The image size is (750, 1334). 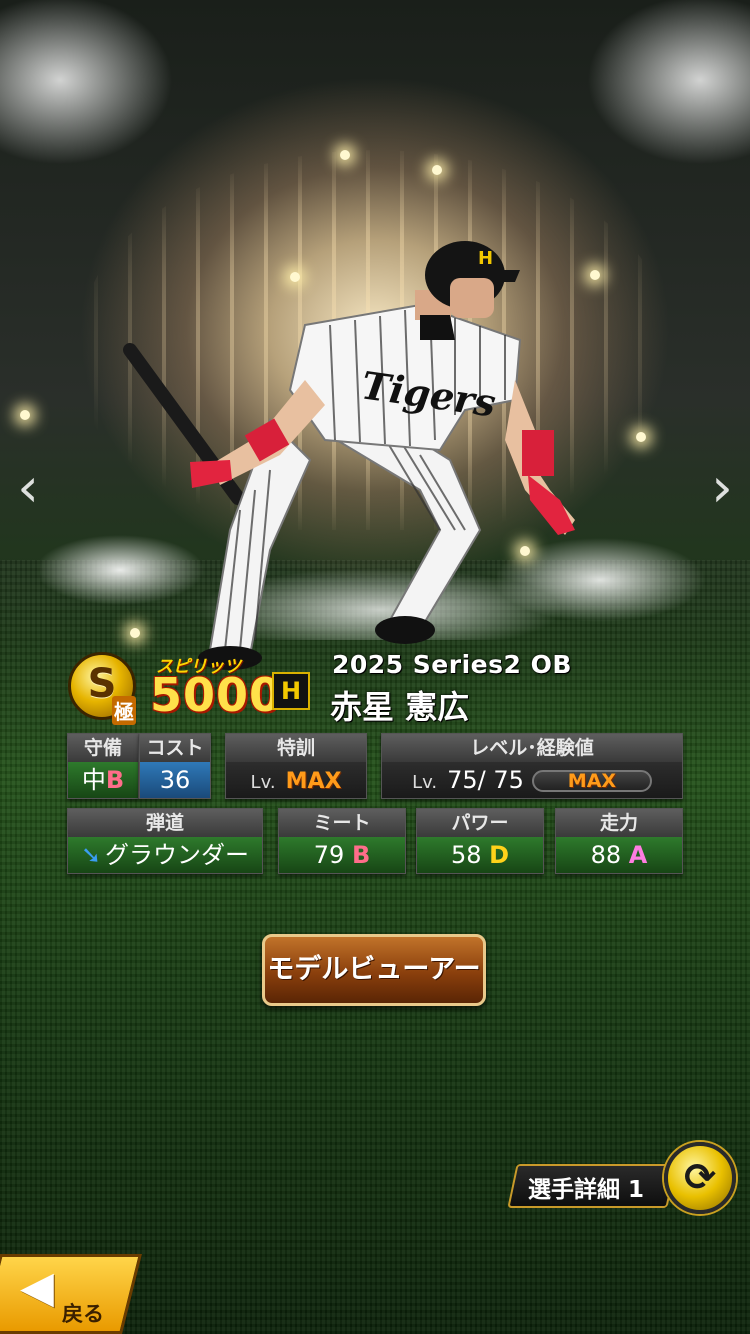 I want to click on svg-text: H, so click(x=485, y=258).